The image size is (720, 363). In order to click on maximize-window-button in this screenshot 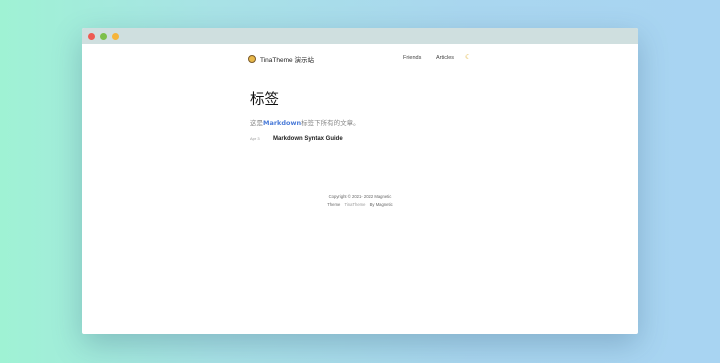, I will do `click(115, 36)`.